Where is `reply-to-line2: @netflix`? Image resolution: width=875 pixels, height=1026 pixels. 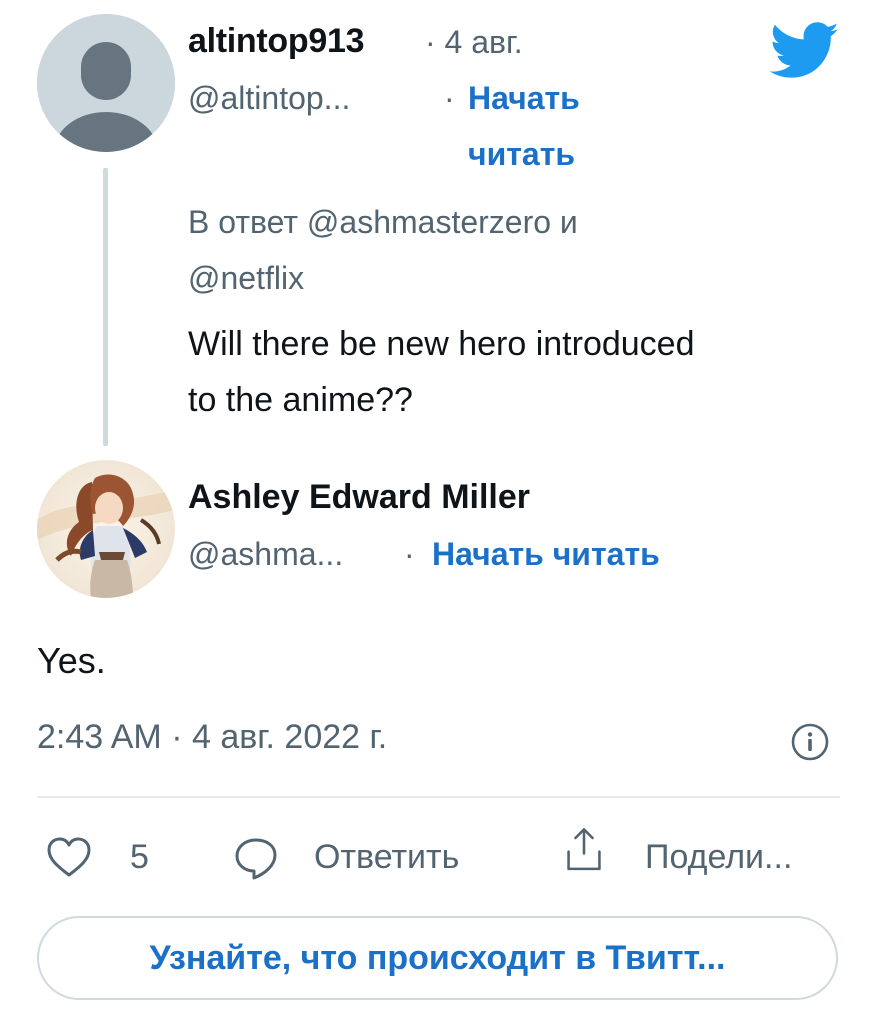 reply-to-line2: @netflix is located at coordinates (468, 278).